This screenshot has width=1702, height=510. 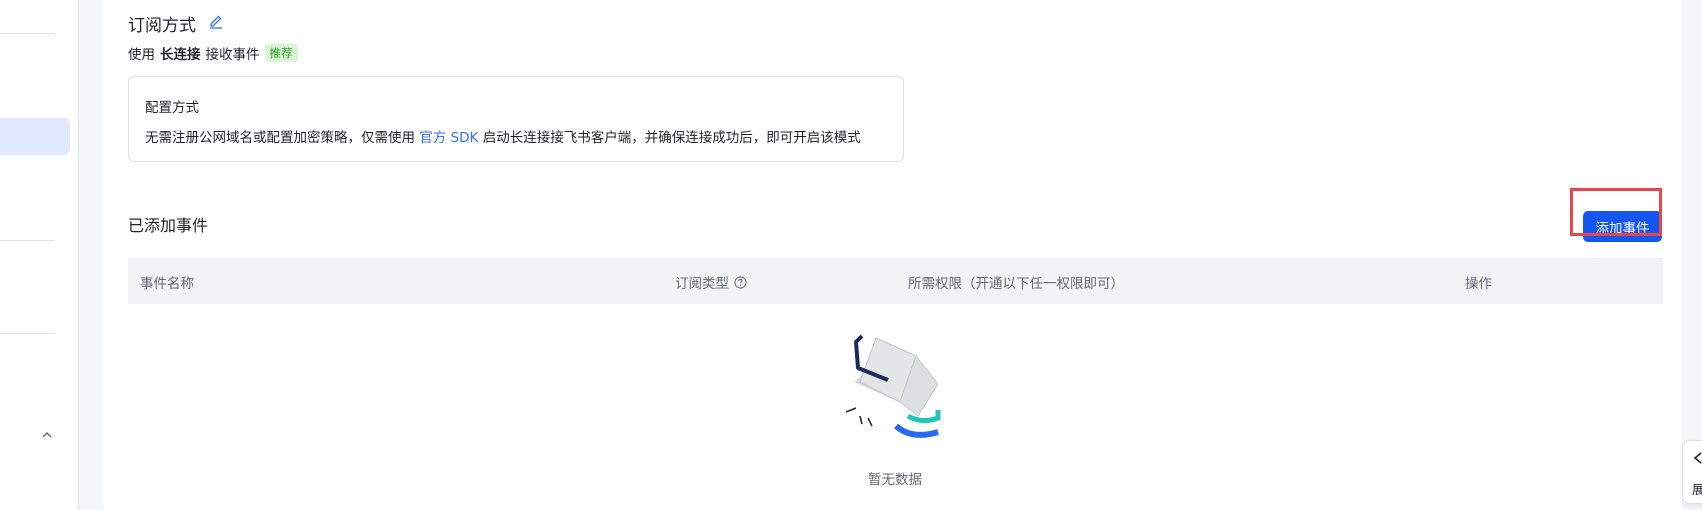 What do you see at coordinates (1616, 212) in the screenshot?
I see `highlight-box` at bounding box center [1616, 212].